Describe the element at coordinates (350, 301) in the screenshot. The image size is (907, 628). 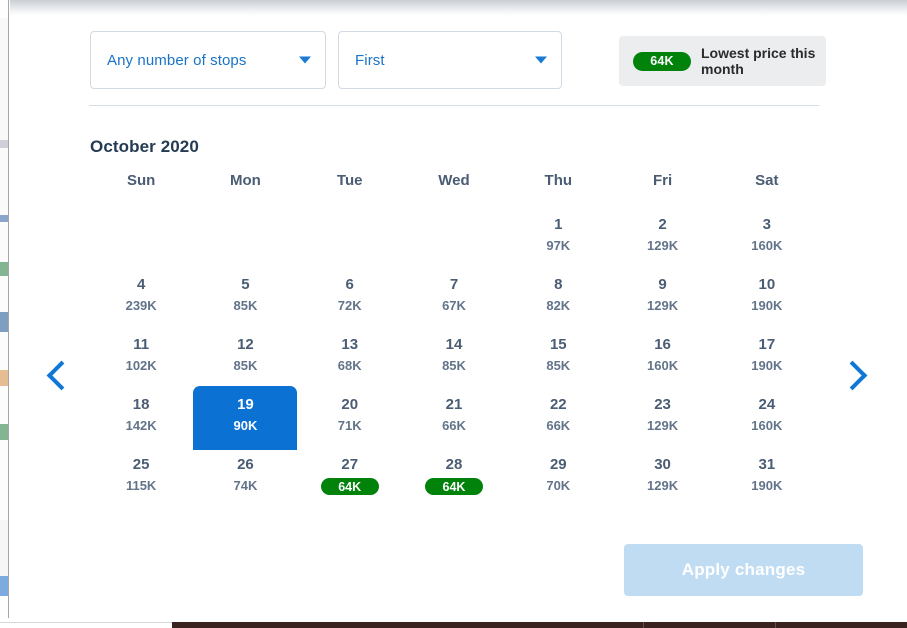
I see `calendar-day-cell: 6 72K` at that location.